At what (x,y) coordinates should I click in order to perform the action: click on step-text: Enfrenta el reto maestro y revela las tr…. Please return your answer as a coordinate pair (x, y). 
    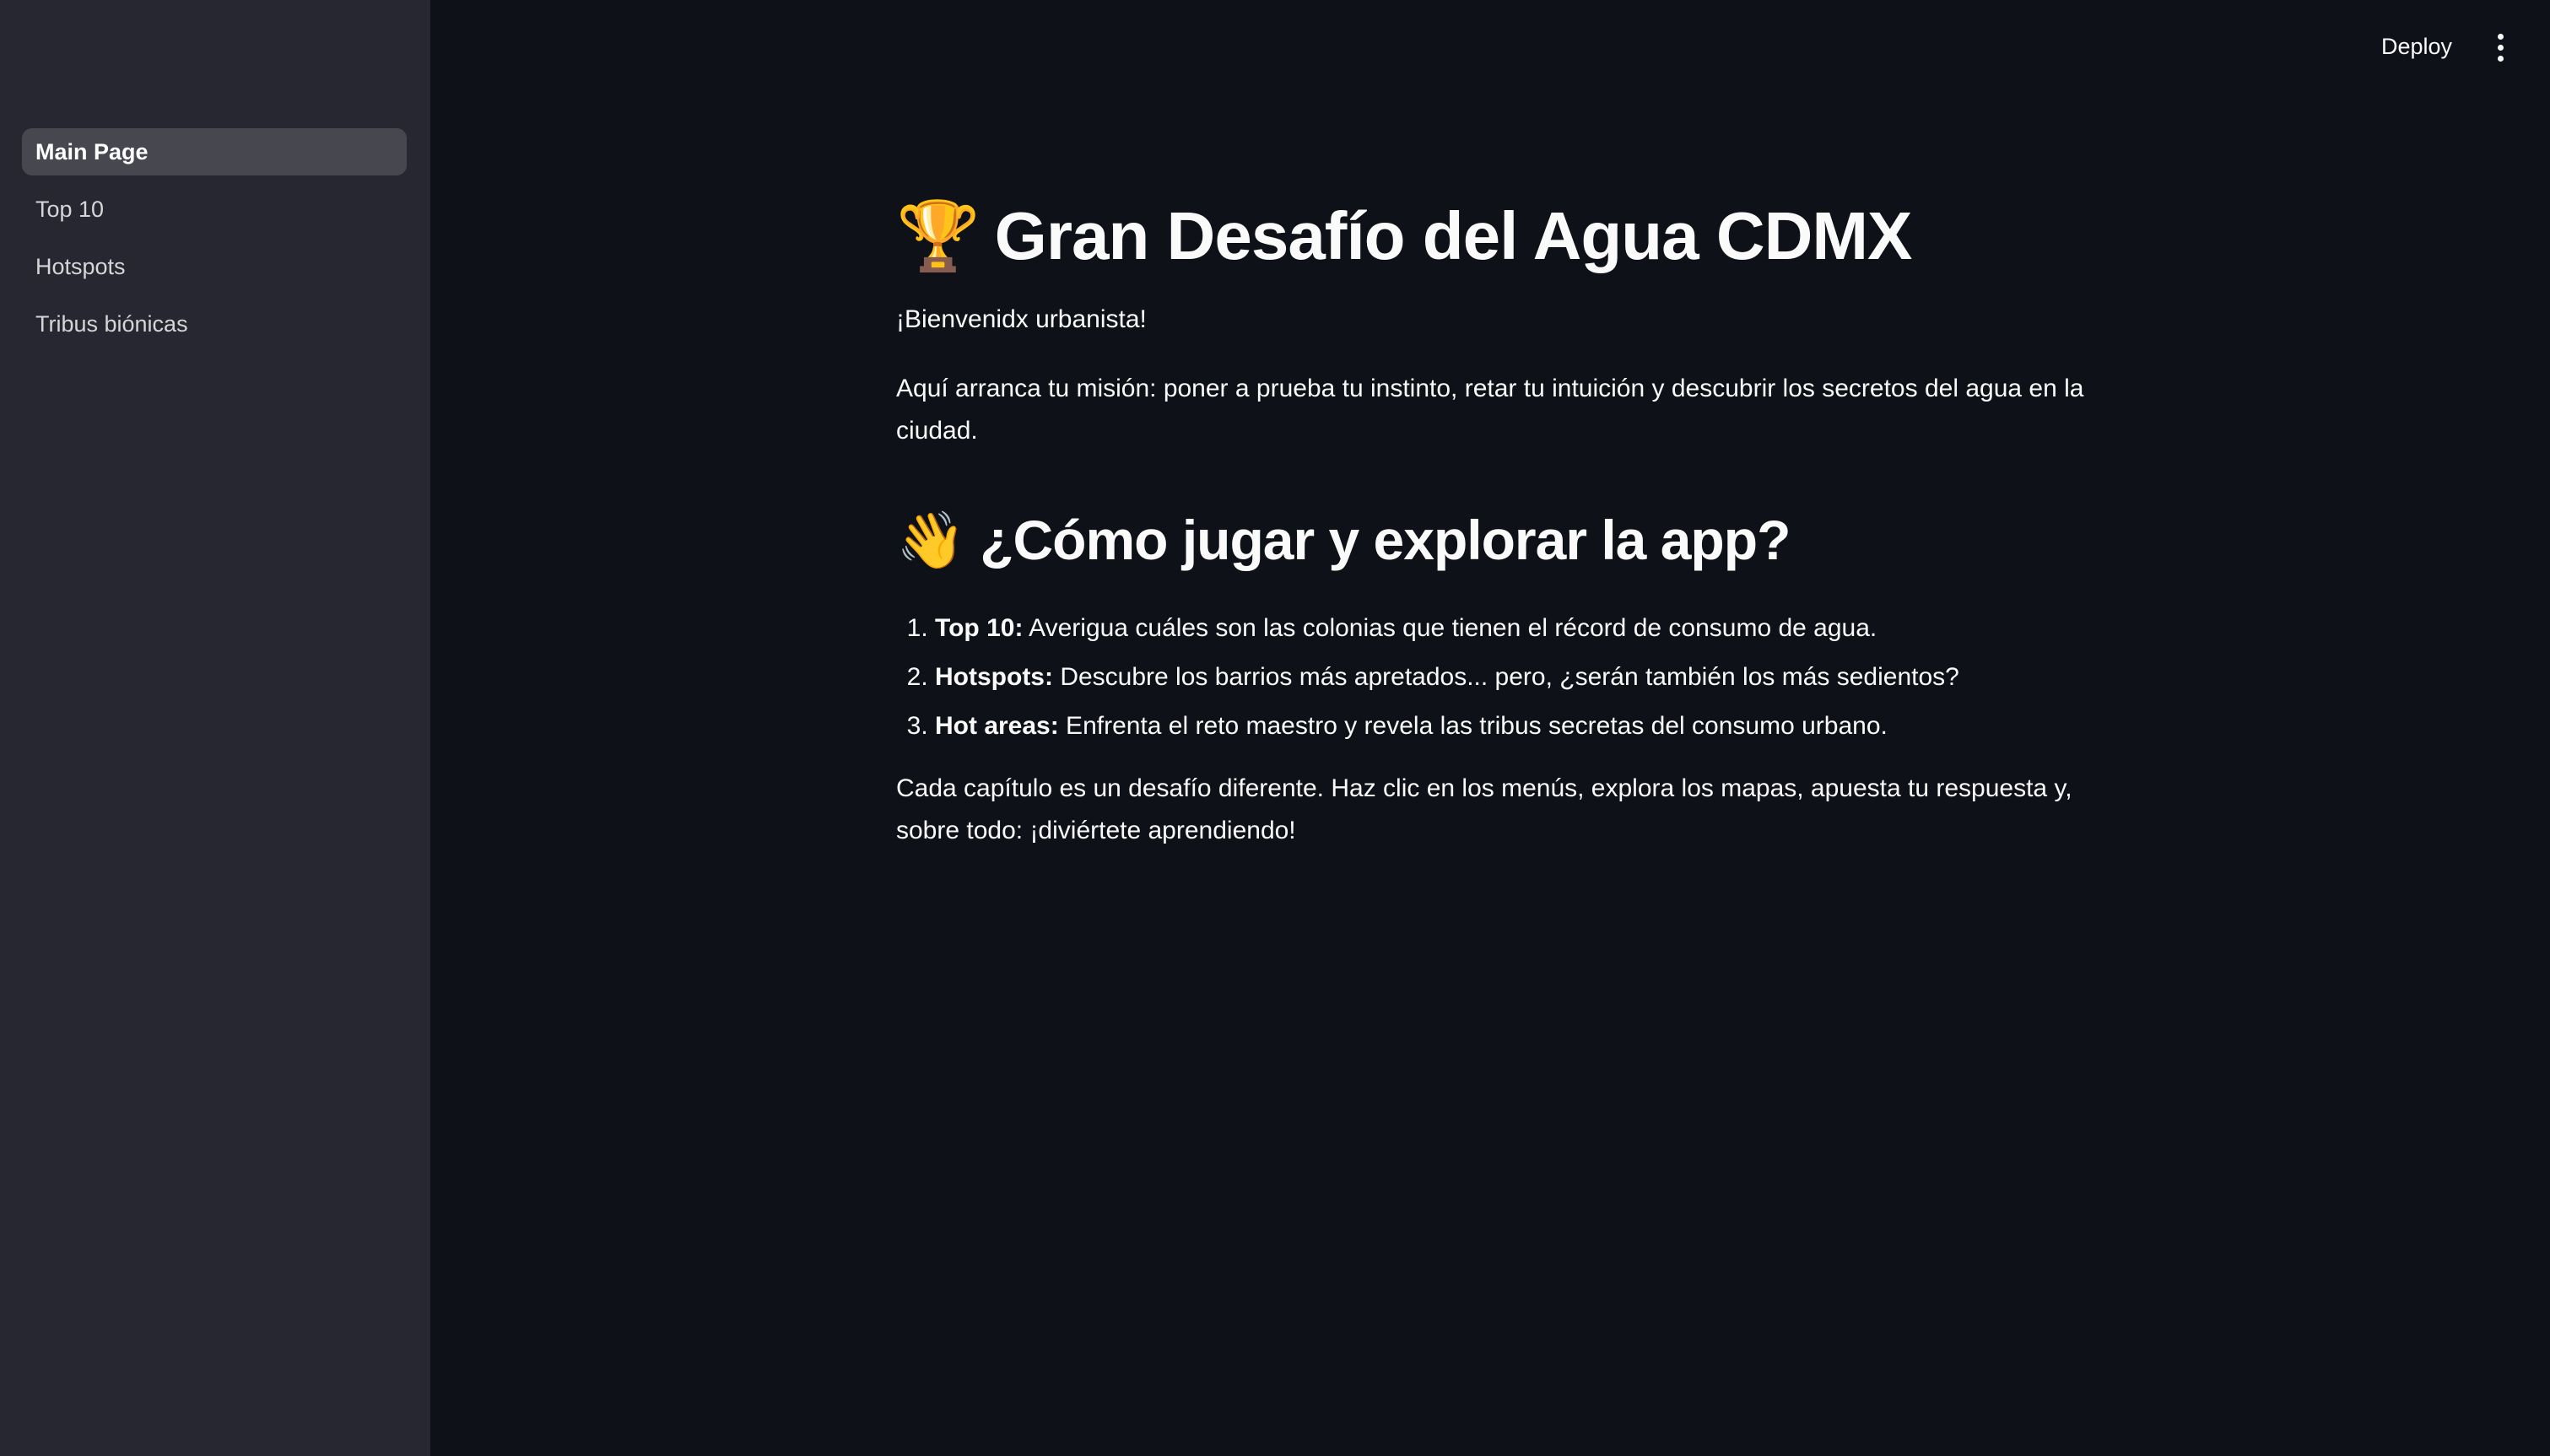
    Looking at the image, I should click on (1473, 726).